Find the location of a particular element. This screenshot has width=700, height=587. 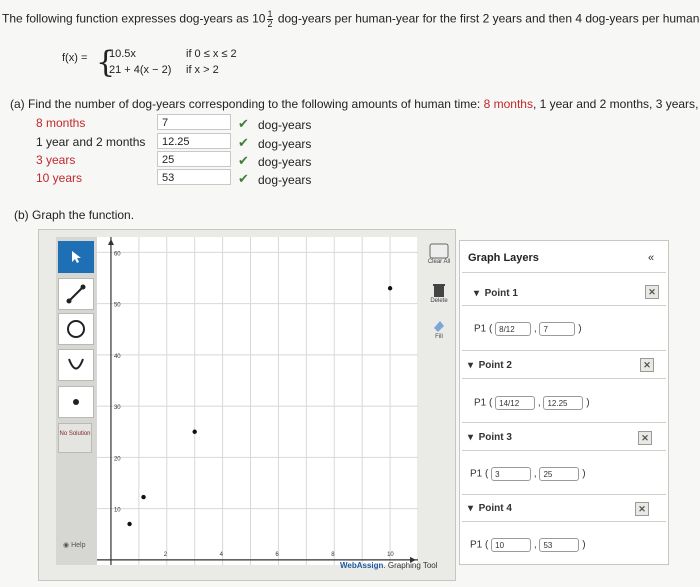

x-input: 8/12 is located at coordinates (513, 329).